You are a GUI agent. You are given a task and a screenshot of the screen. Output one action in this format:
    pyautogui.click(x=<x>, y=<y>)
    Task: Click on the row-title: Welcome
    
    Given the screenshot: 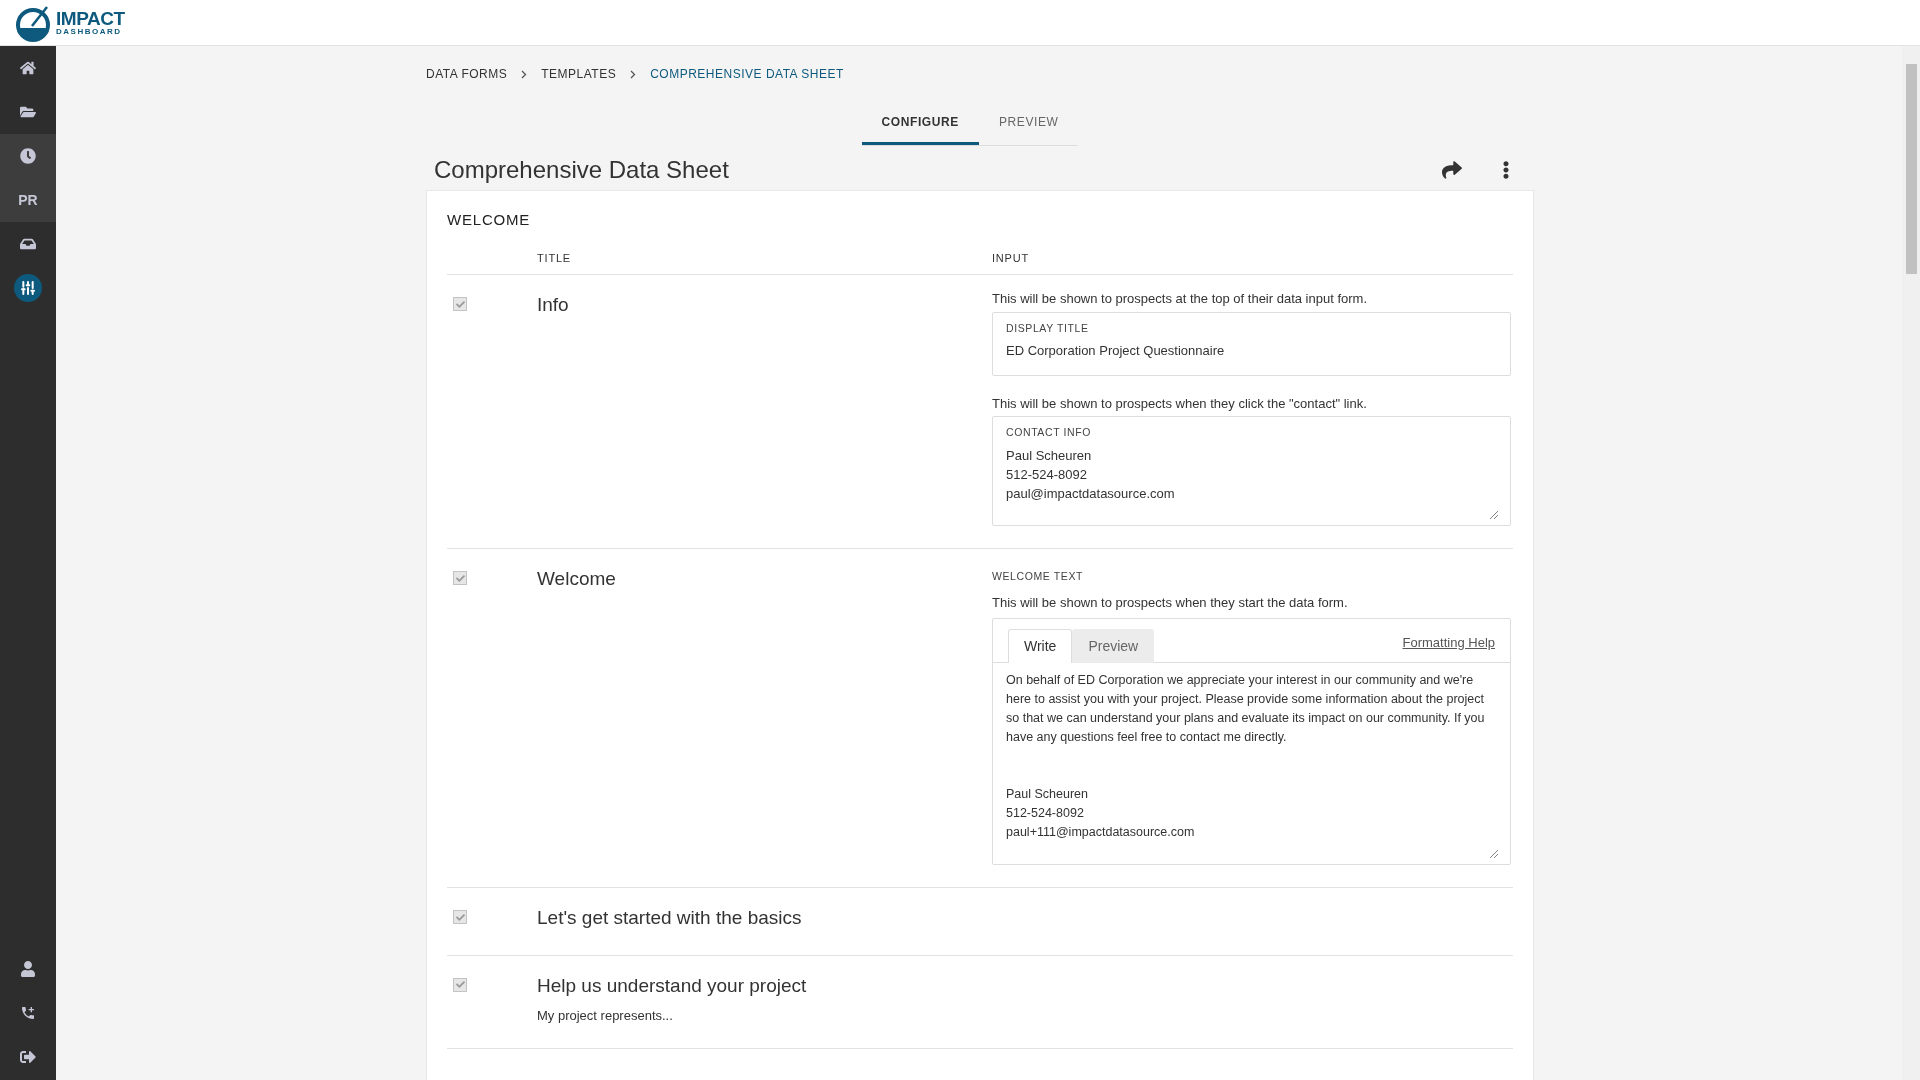 What is the action you would take?
    pyautogui.click(x=577, y=579)
    